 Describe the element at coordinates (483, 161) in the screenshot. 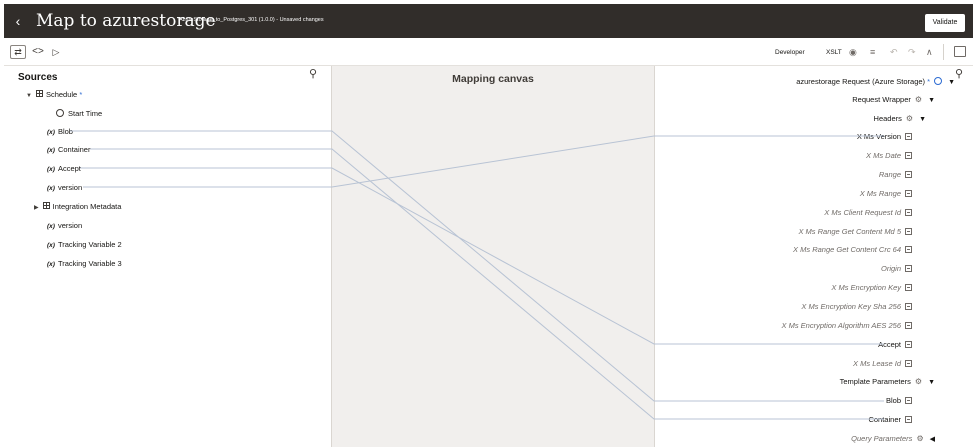

I see `mapping-line-version` at that location.